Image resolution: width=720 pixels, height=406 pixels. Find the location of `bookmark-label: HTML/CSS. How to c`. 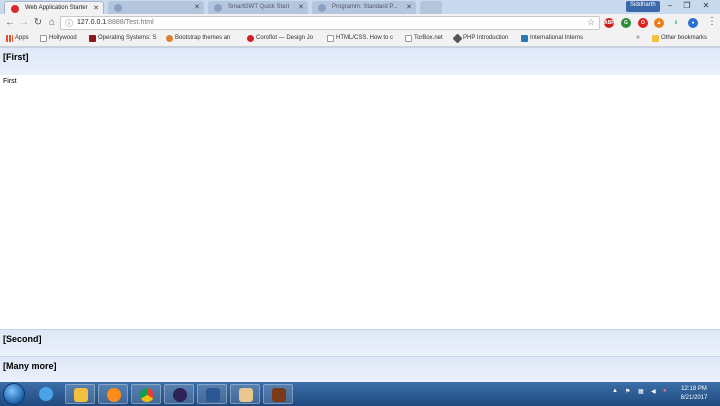

bookmark-label: HTML/CSS. How to c is located at coordinates (365, 38).